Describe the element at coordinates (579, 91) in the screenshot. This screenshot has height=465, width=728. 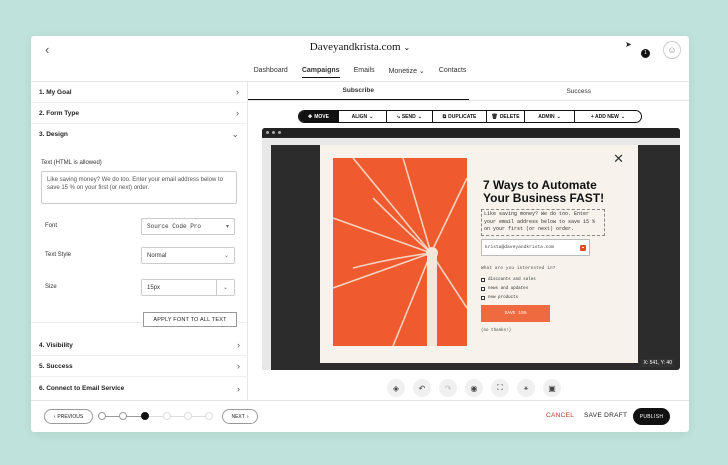
I see `tab-success: Success` at that location.